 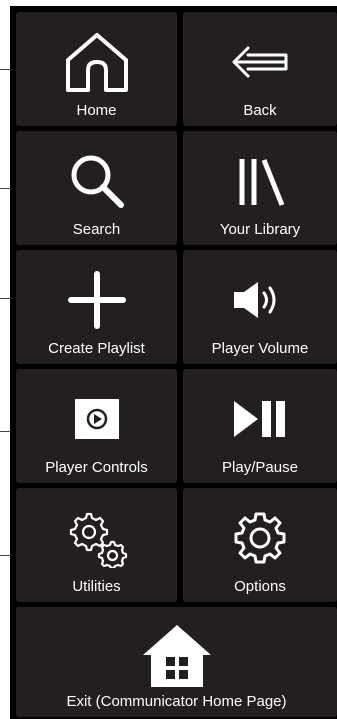 What do you see at coordinates (96, 300) in the screenshot?
I see `plus-icon` at bounding box center [96, 300].